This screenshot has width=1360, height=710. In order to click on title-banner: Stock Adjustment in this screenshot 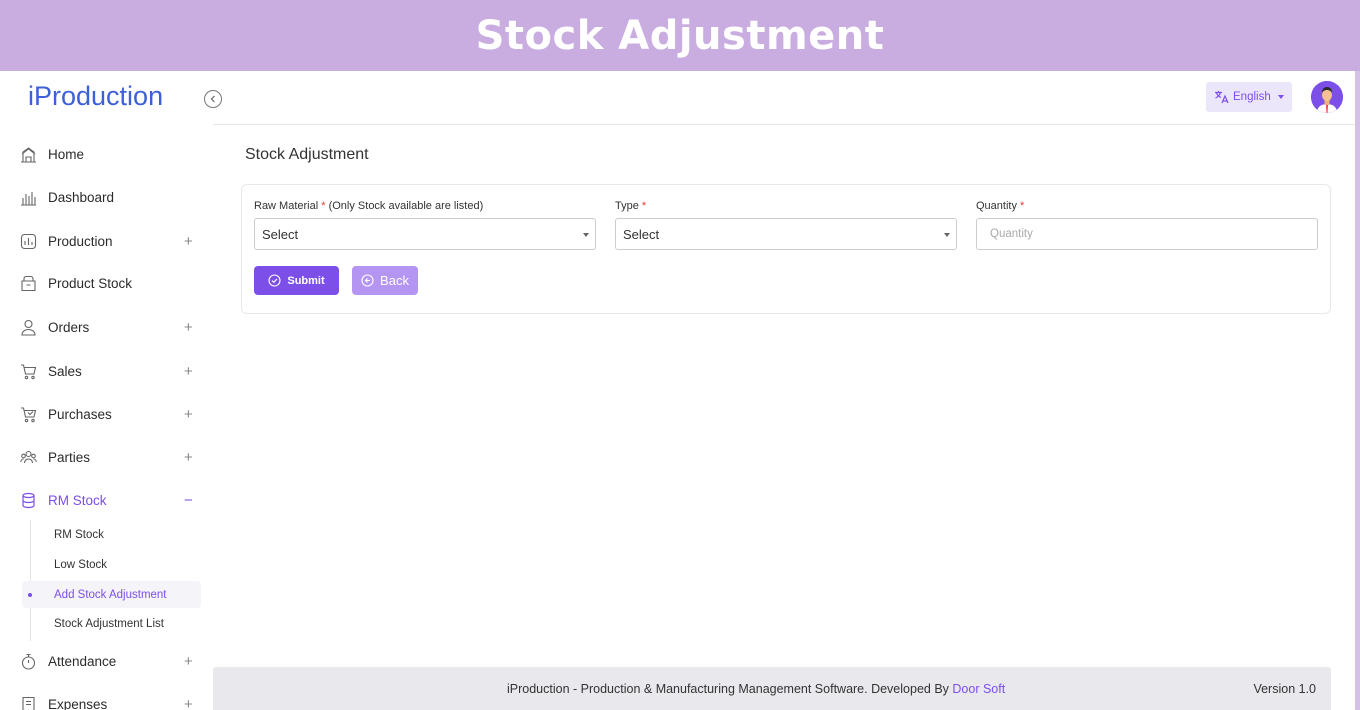, I will do `click(680, 35)`.